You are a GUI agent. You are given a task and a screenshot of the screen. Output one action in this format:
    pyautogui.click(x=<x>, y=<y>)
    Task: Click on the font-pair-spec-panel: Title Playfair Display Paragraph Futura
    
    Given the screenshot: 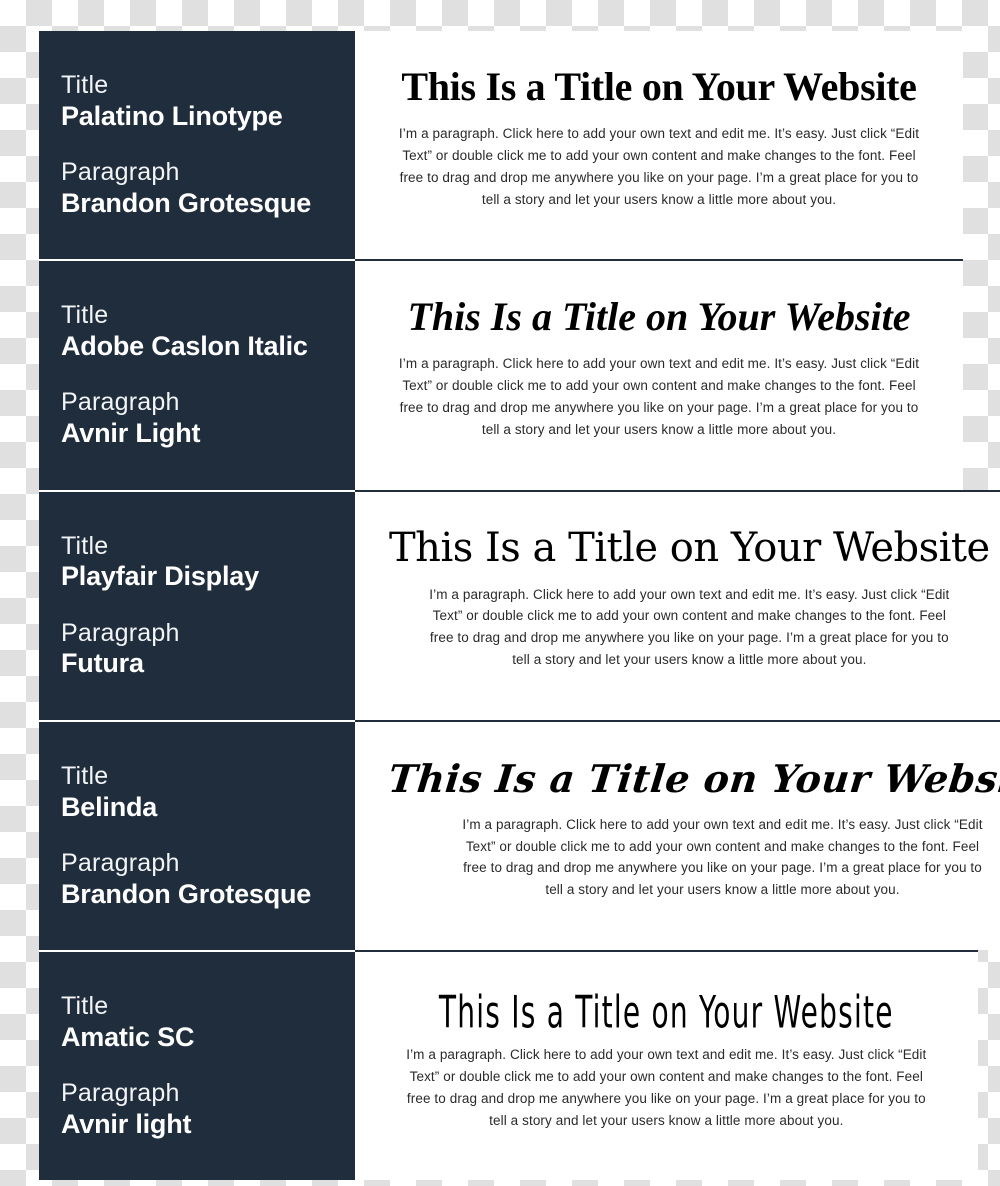 What is the action you would take?
    pyautogui.click(x=197, y=604)
    